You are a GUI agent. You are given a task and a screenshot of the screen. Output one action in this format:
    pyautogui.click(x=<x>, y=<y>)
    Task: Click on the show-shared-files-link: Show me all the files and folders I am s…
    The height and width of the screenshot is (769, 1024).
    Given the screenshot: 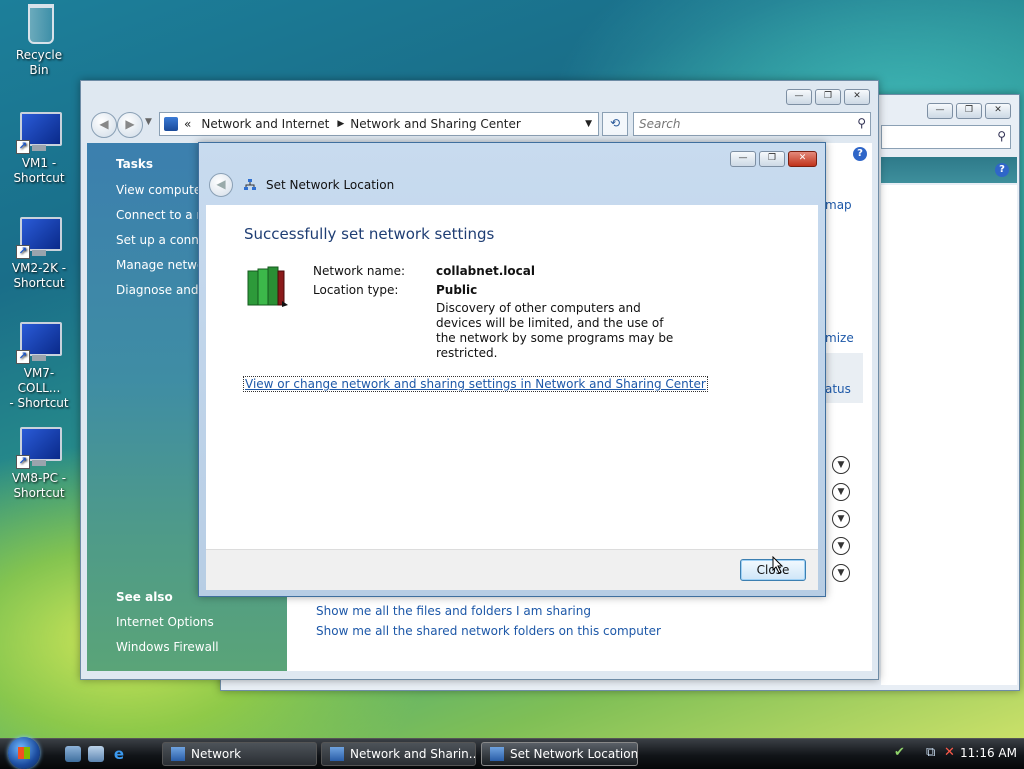 What is the action you would take?
    pyautogui.click(x=453, y=611)
    